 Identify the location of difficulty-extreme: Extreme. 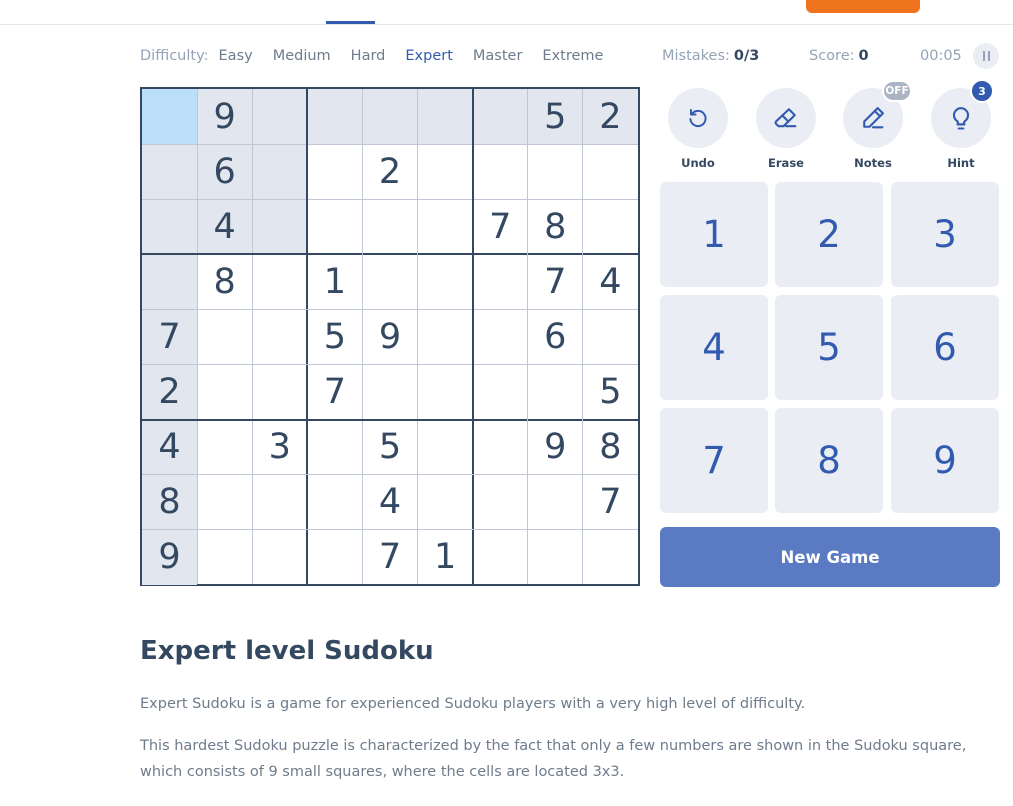
(572, 56).